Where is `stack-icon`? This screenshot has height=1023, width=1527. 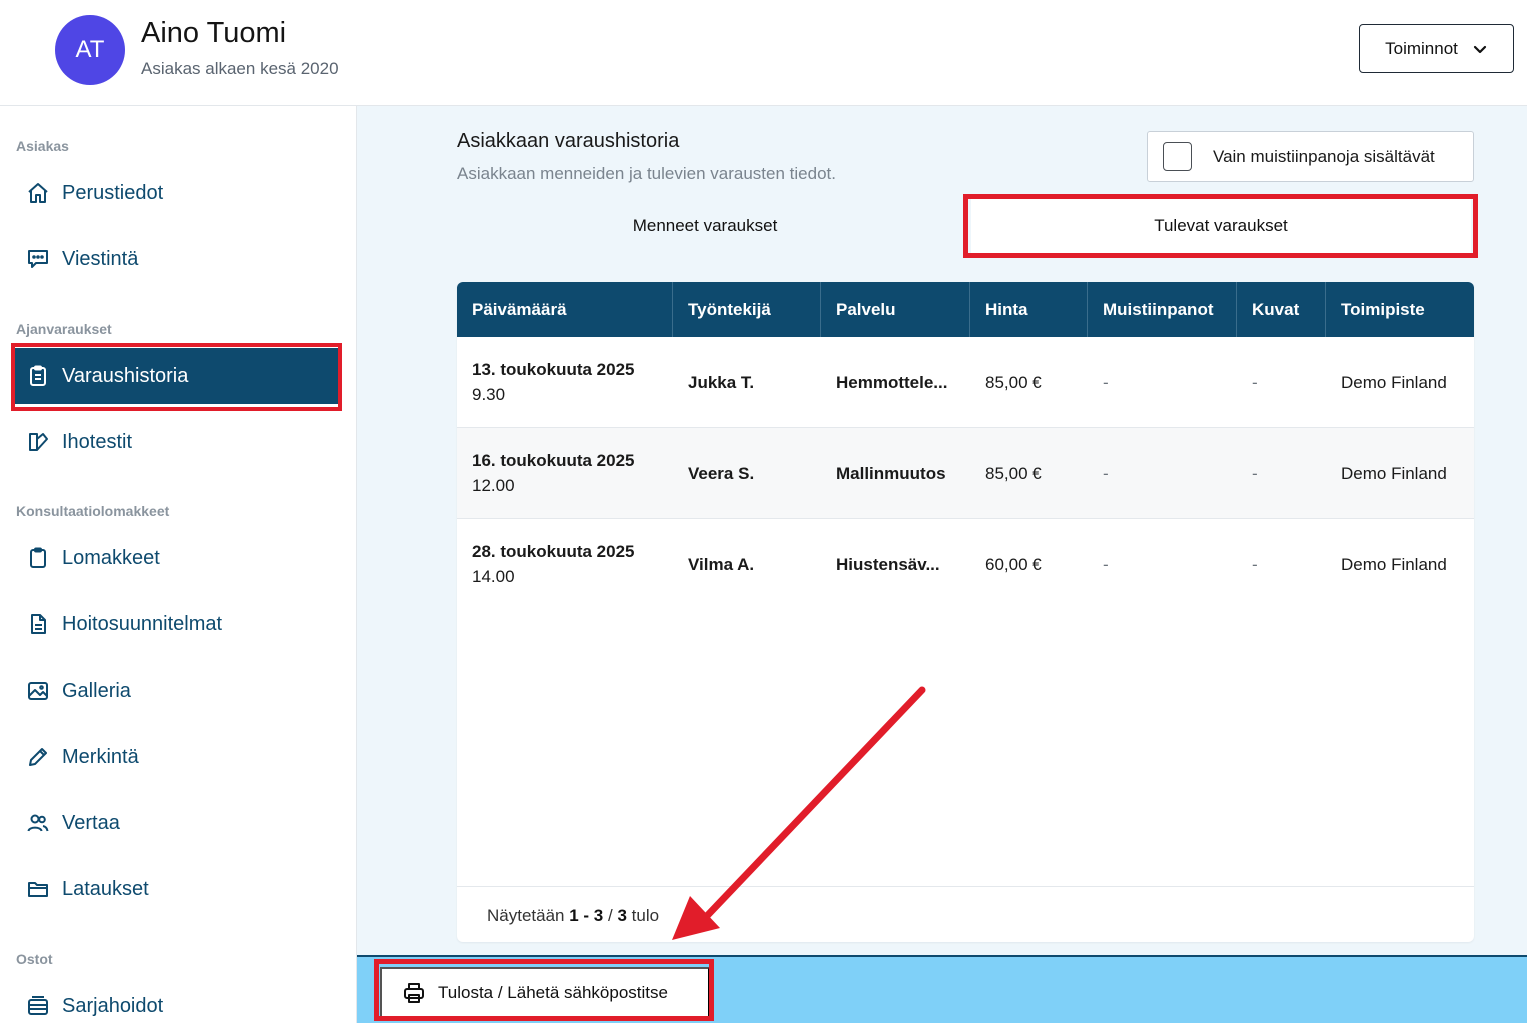
stack-icon is located at coordinates (38, 1005).